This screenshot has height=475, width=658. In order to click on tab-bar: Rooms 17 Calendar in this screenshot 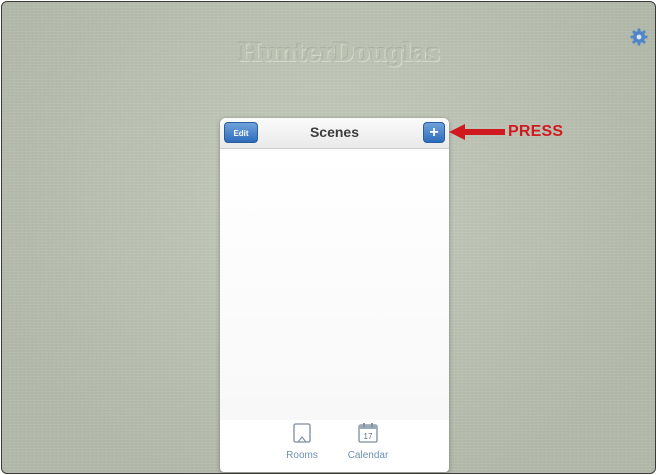, I will do `click(334, 446)`.